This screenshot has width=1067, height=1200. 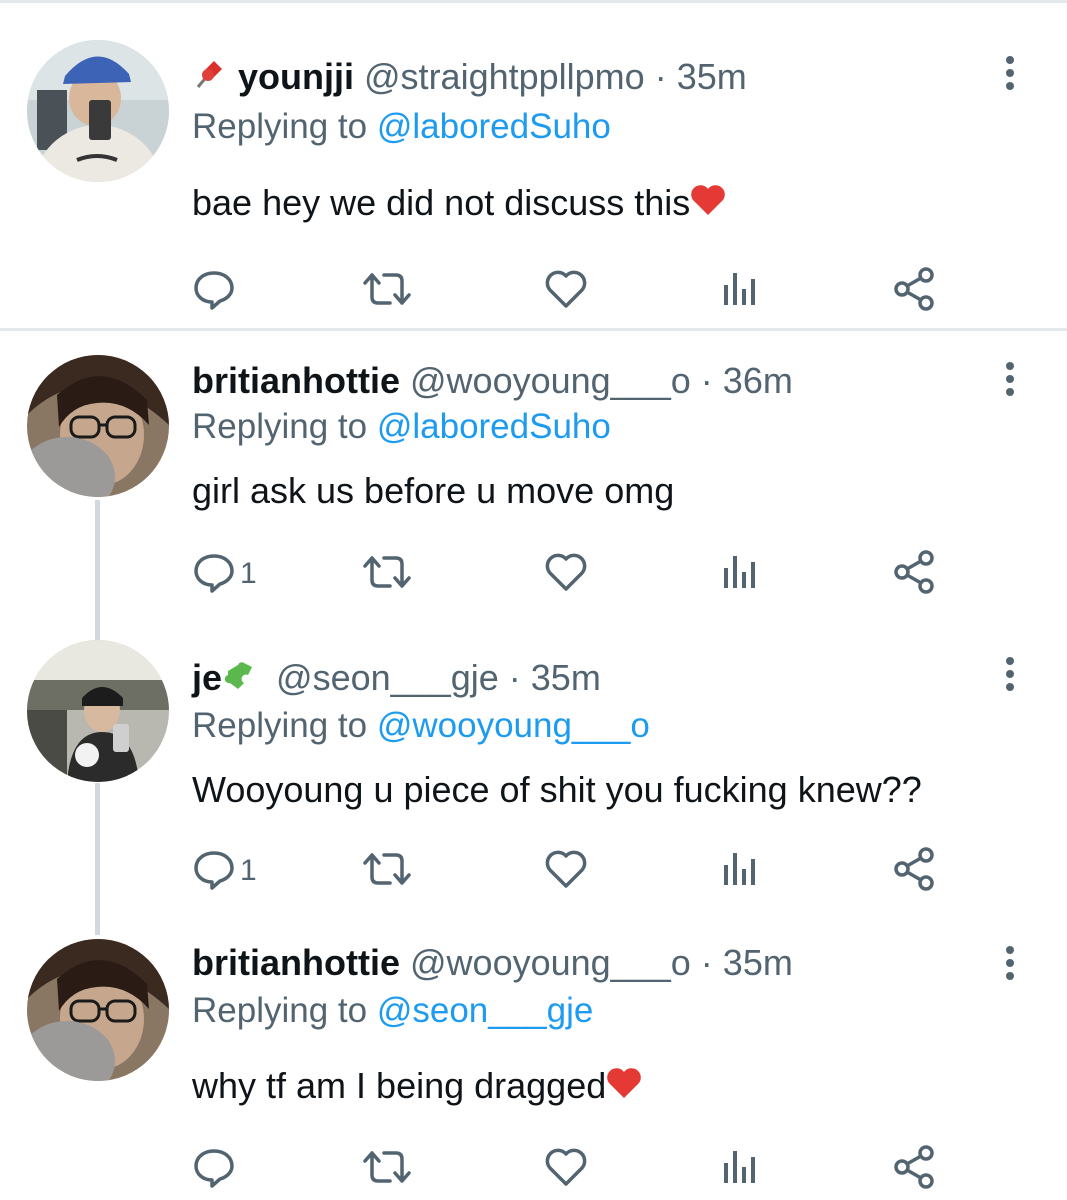 What do you see at coordinates (513, 725) in the screenshot?
I see `mention-link: @wooyoung___o` at bounding box center [513, 725].